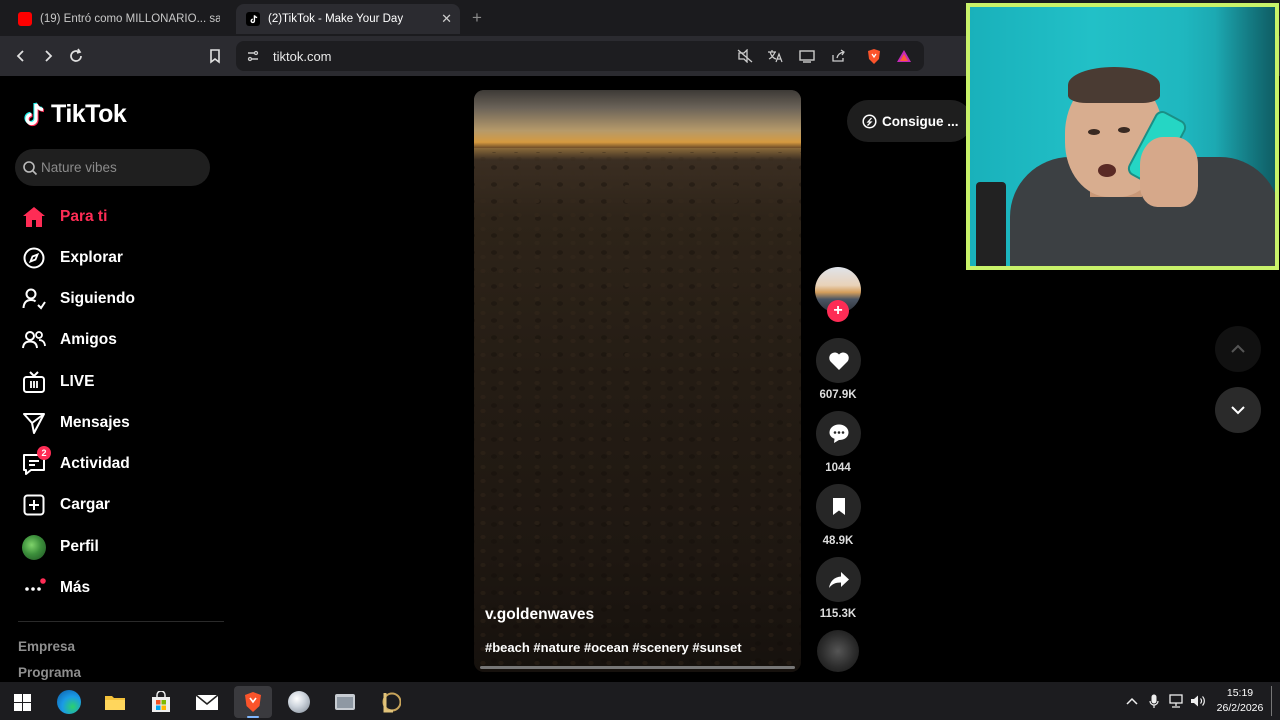 The height and width of the screenshot is (720, 1280). What do you see at coordinates (25, 19) in the screenshot?
I see `youtube-favicon-icon` at bounding box center [25, 19].